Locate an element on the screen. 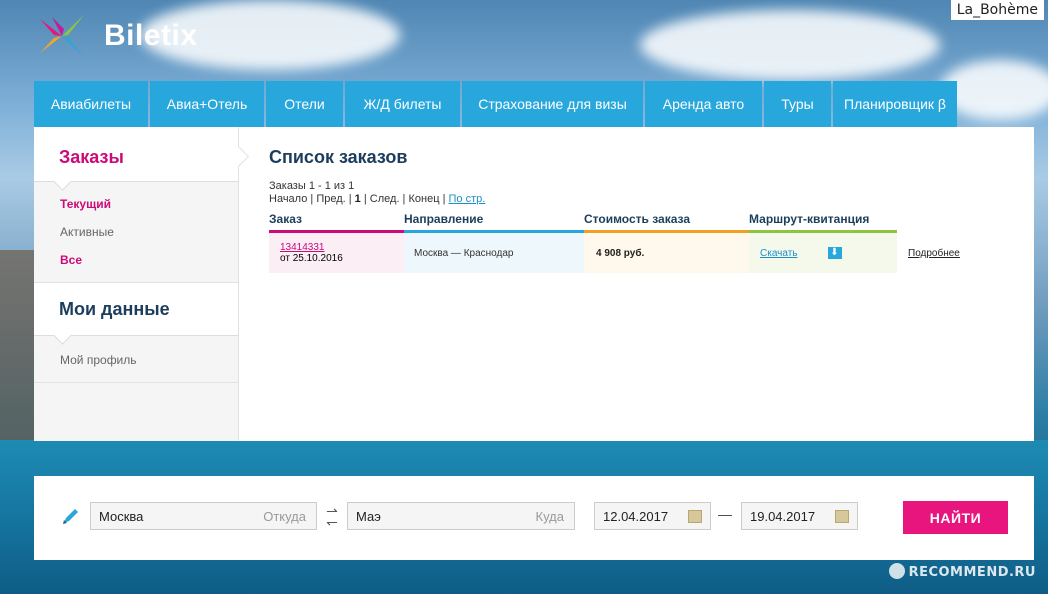 This screenshot has height=594, width=1048. details-cell: Подробнее is located at coordinates (928, 253).